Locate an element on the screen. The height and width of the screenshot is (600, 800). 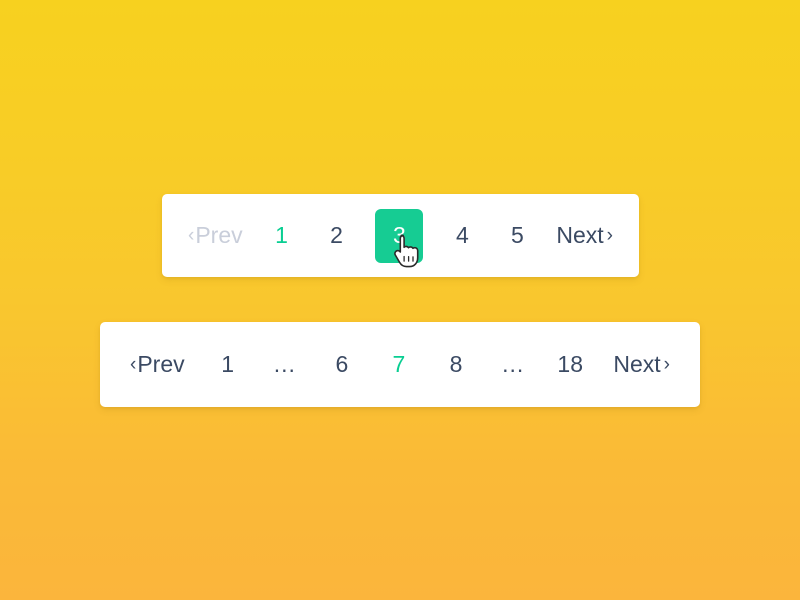
page-button-7-current: 7 is located at coordinates (399, 365).